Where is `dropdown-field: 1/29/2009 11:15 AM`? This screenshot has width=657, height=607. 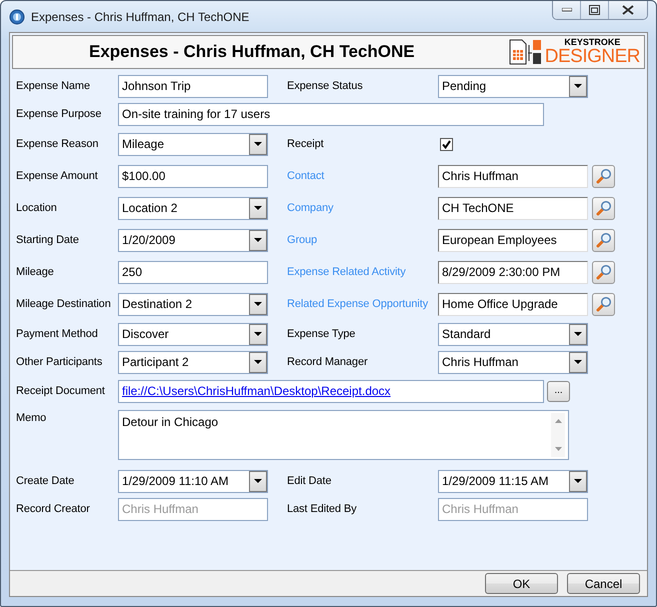 dropdown-field: 1/29/2009 11:15 AM is located at coordinates (513, 481).